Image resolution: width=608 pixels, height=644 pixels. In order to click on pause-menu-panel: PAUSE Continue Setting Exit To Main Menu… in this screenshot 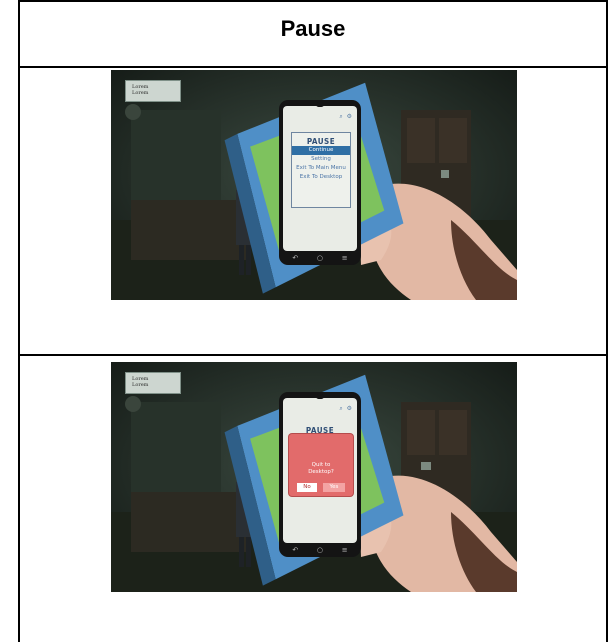, I will do `click(321, 170)`.